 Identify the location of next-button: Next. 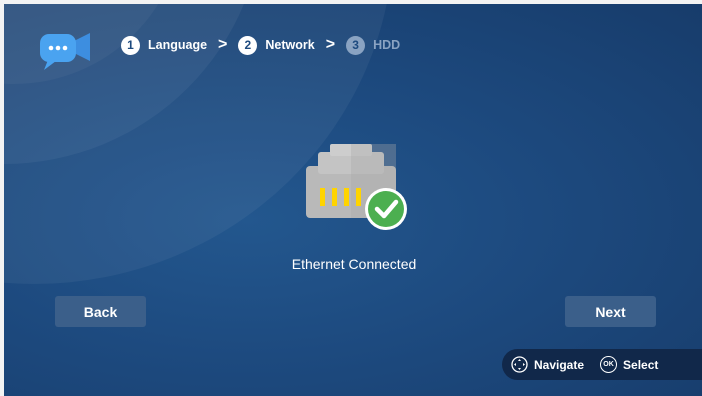
(610, 311).